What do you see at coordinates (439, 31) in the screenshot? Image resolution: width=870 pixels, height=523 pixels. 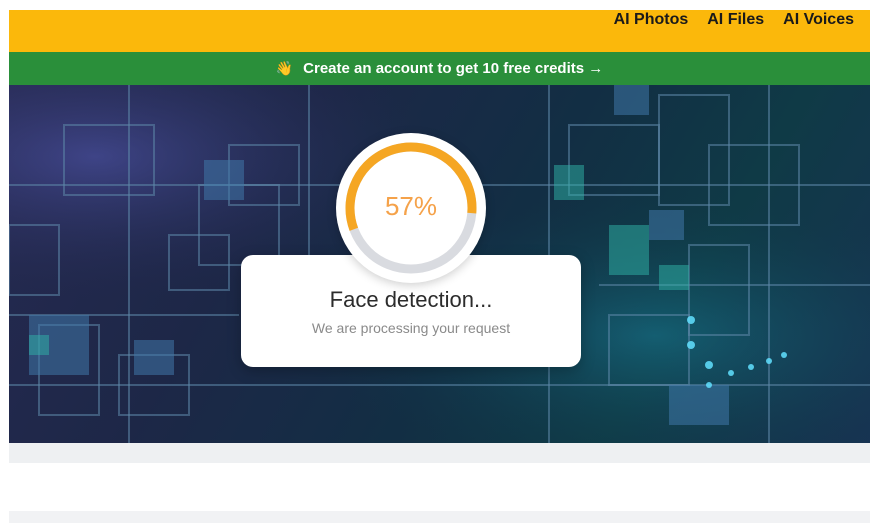 I see `top-header: AI Photos AI Files AI Voices` at bounding box center [439, 31].